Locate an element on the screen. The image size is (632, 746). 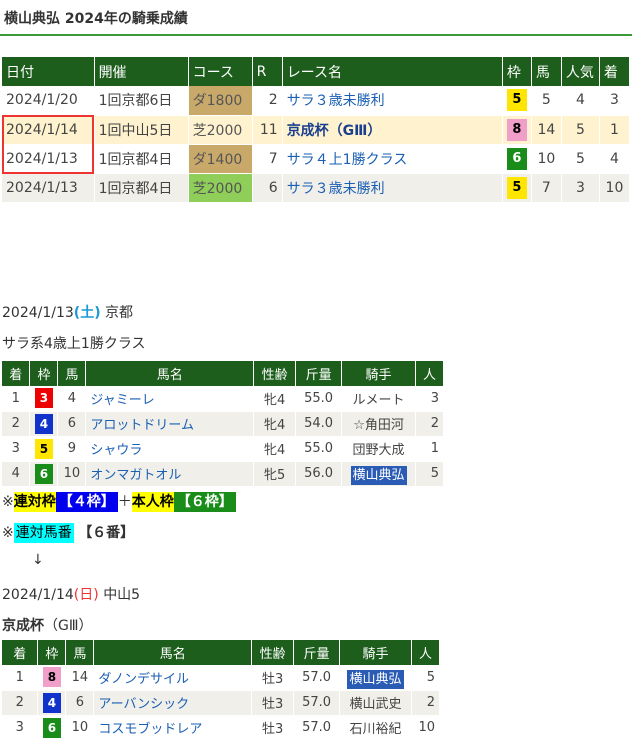
jockey-name: 横山武史 is located at coordinates (375, 704).